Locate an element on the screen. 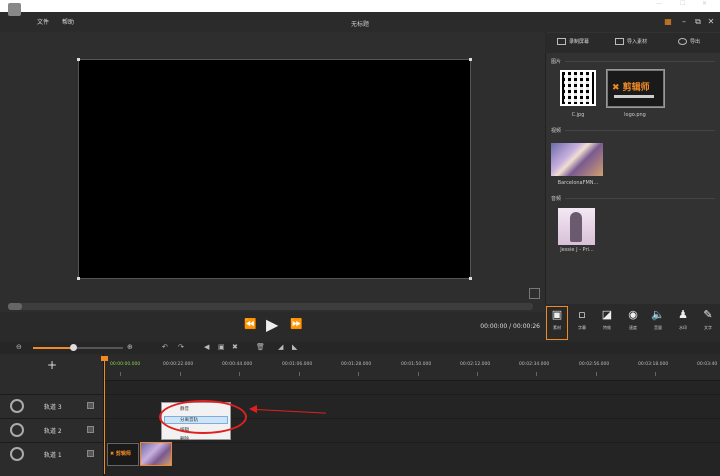 The height and width of the screenshot is (476, 720). zoom-in-icon: ⊕ is located at coordinates (130, 347).